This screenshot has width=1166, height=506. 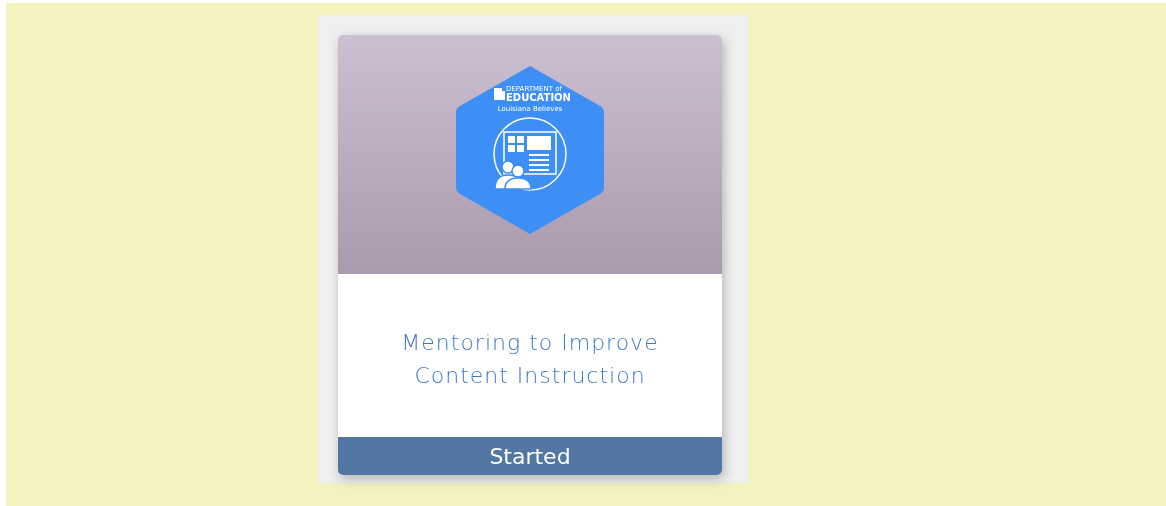 I want to click on course-title: Mentoring to Improve Content Instruction, so click(x=530, y=359).